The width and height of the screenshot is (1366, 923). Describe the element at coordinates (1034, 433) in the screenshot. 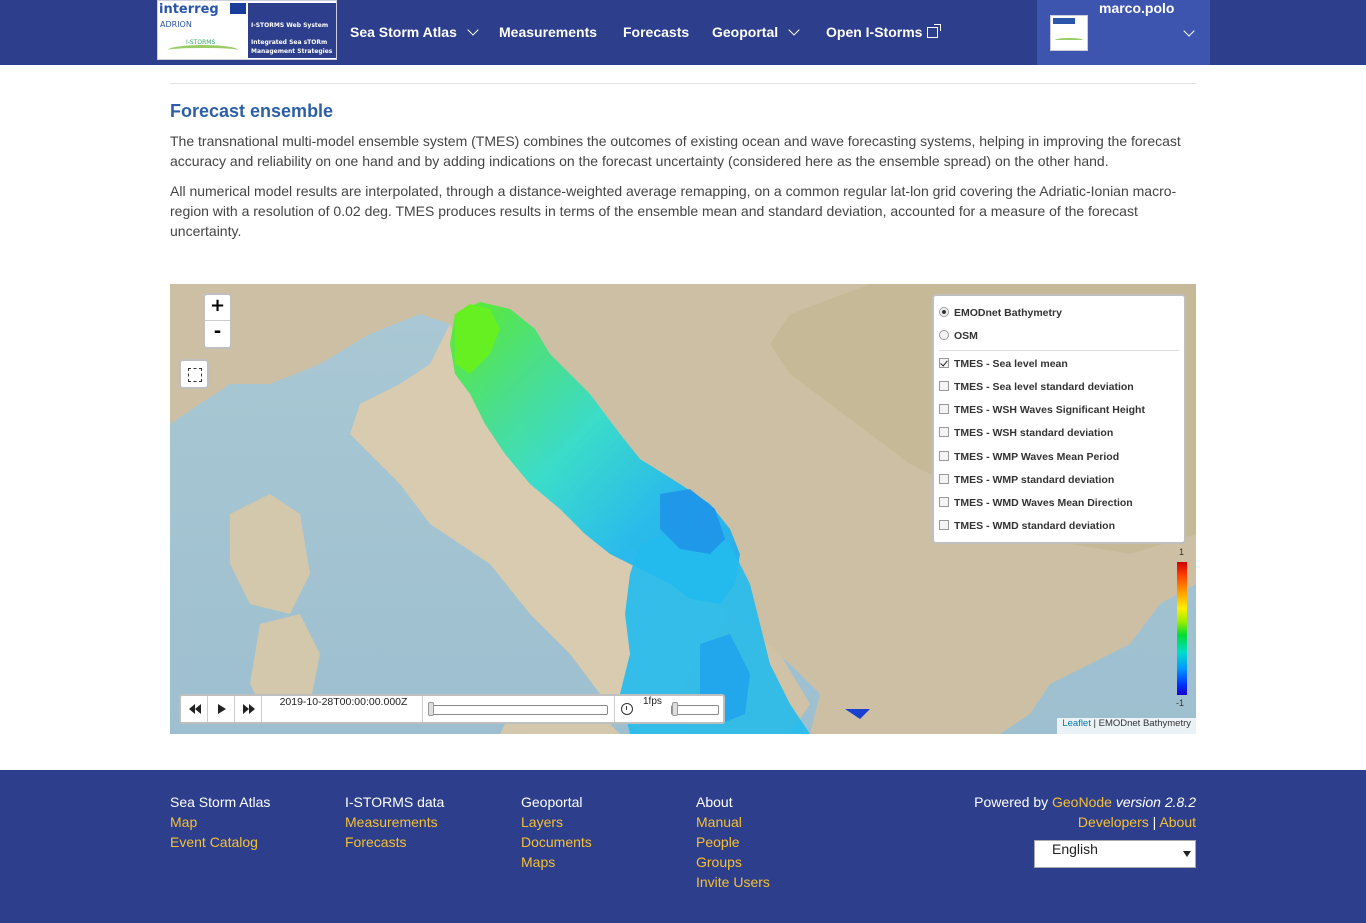

I see `layer-label: TMES - WSH standard deviation` at that location.